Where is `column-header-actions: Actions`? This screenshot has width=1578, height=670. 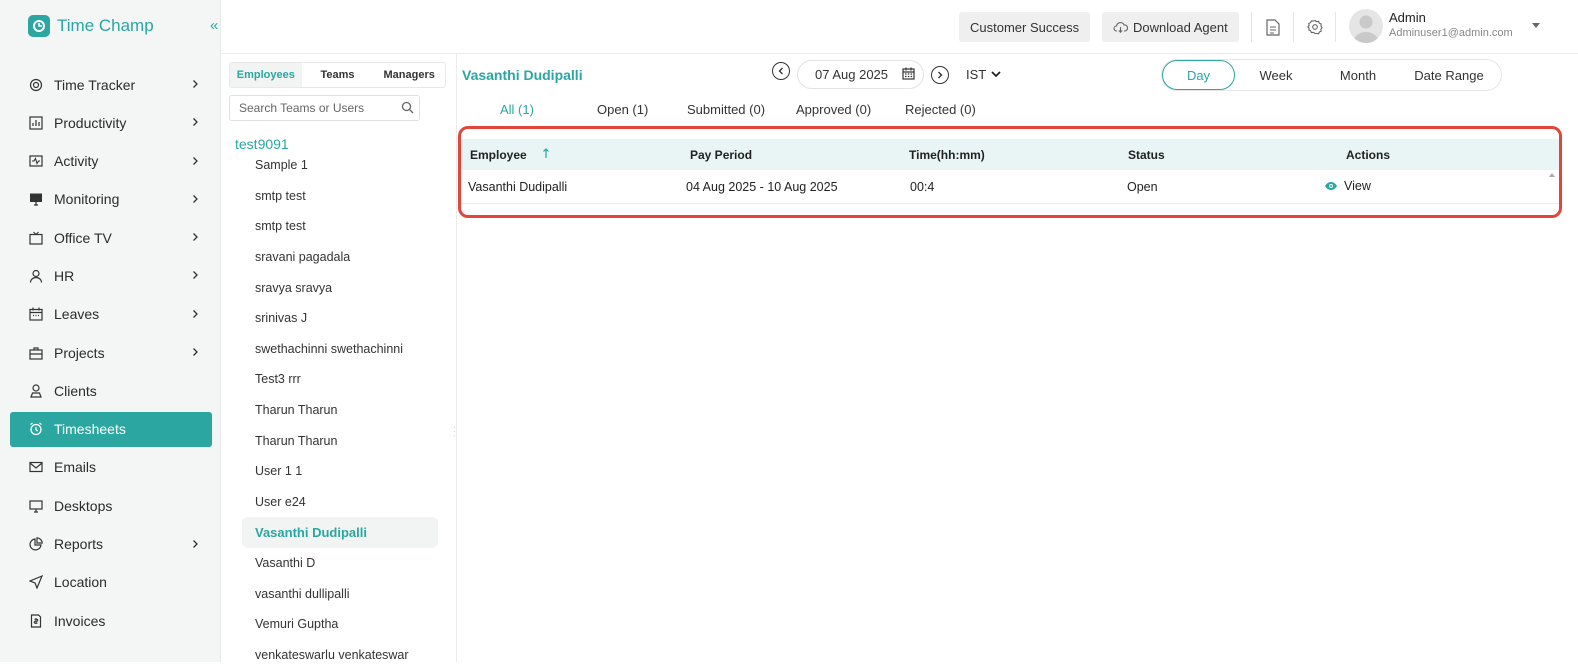 column-header-actions: Actions is located at coordinates (1368, 155).